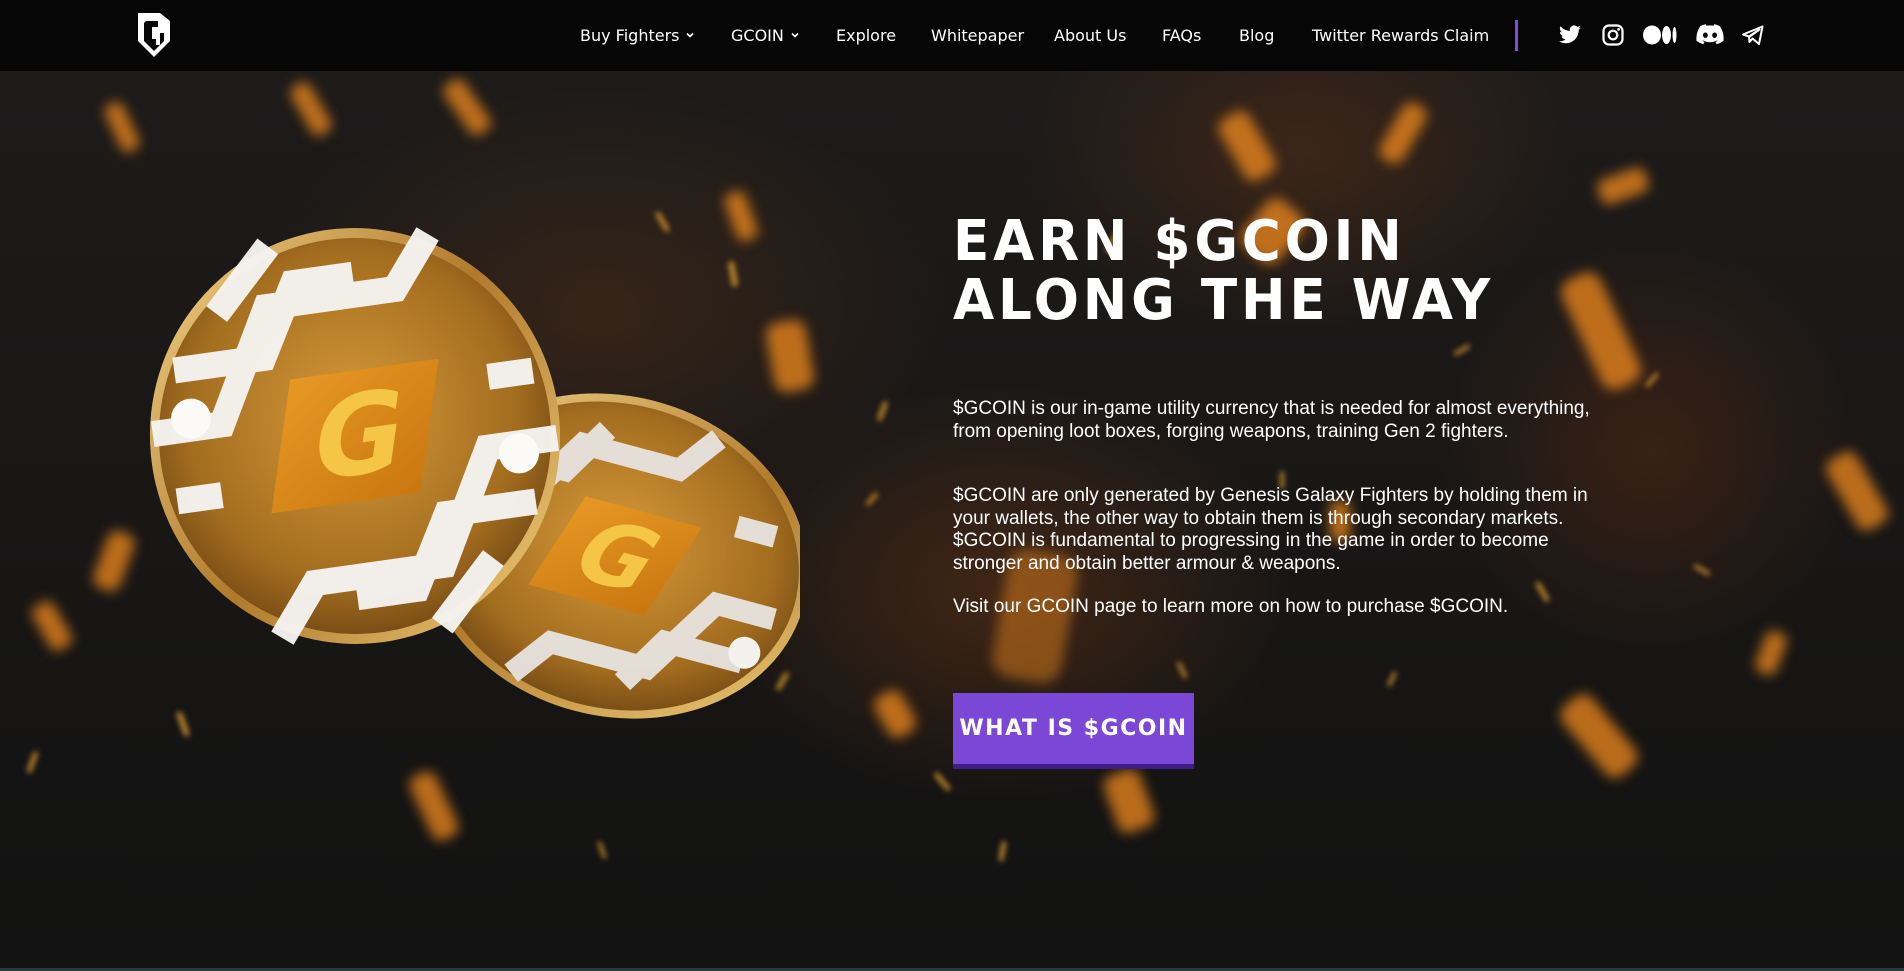 The image size is (1904, 971). Describe the element at coordinates (1400, 36) in the screenshot. I see `nav-item-twitter-rewards-claim: Twitter Rewards Claim` at that location.